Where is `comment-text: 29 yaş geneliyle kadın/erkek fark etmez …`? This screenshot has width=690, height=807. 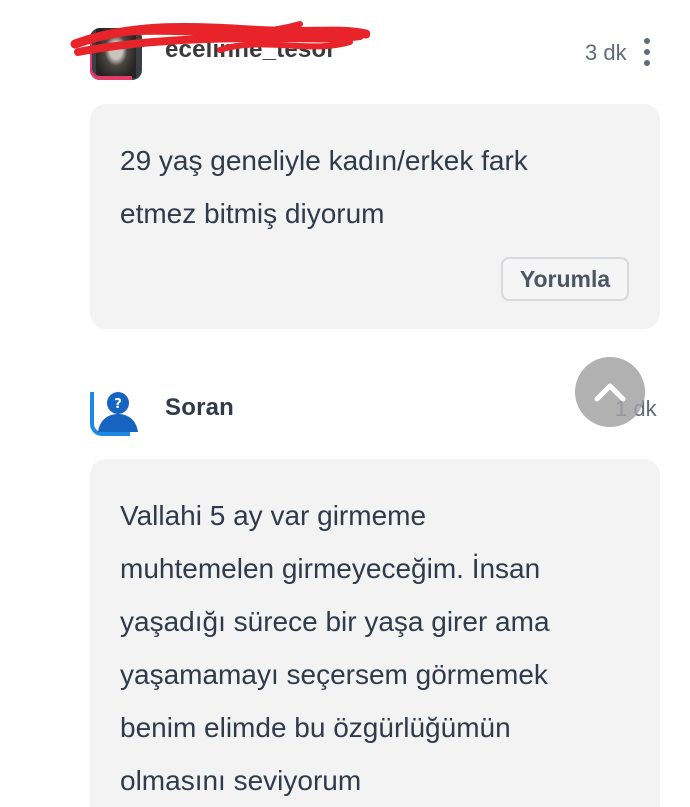
comment-text: 29 yaş geneliyle kadın/erkek fark etmez … is located at coordinates (324, 187).